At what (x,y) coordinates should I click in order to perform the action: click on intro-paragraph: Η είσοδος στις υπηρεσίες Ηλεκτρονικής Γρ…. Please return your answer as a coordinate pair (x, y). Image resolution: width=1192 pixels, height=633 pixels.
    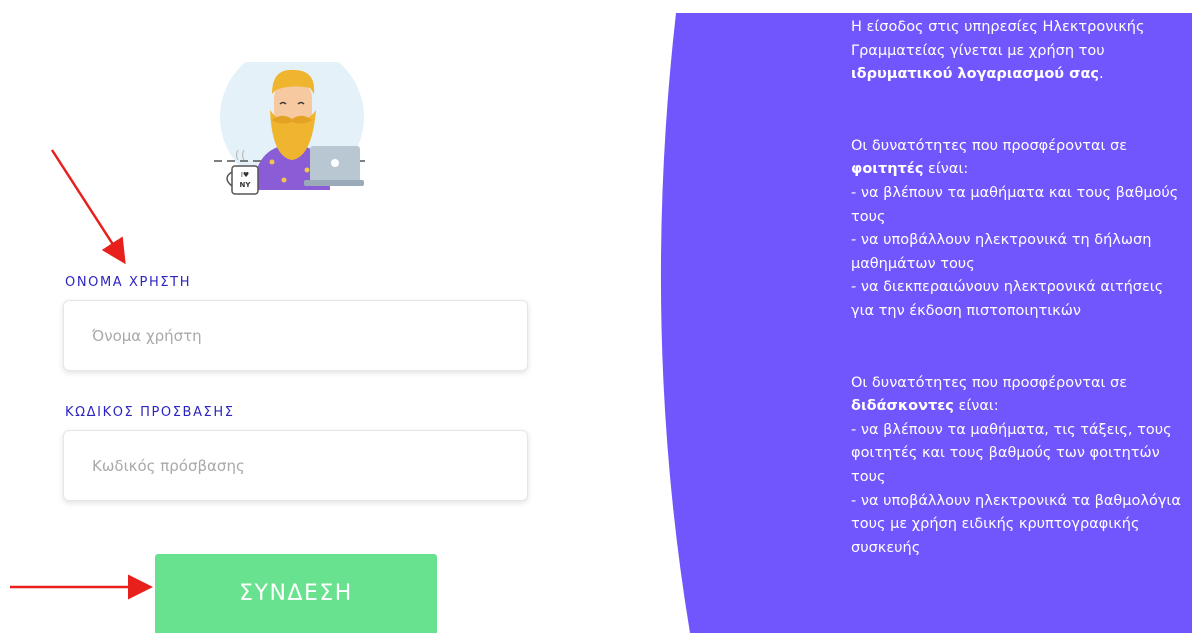
    Looking at the image, I should click on (998, 51).